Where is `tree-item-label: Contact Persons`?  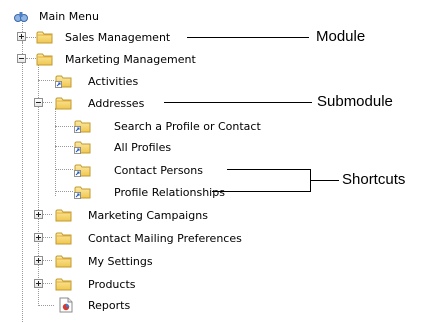
tree-item-label: Contact Persons is located at coordinates (158, 170).